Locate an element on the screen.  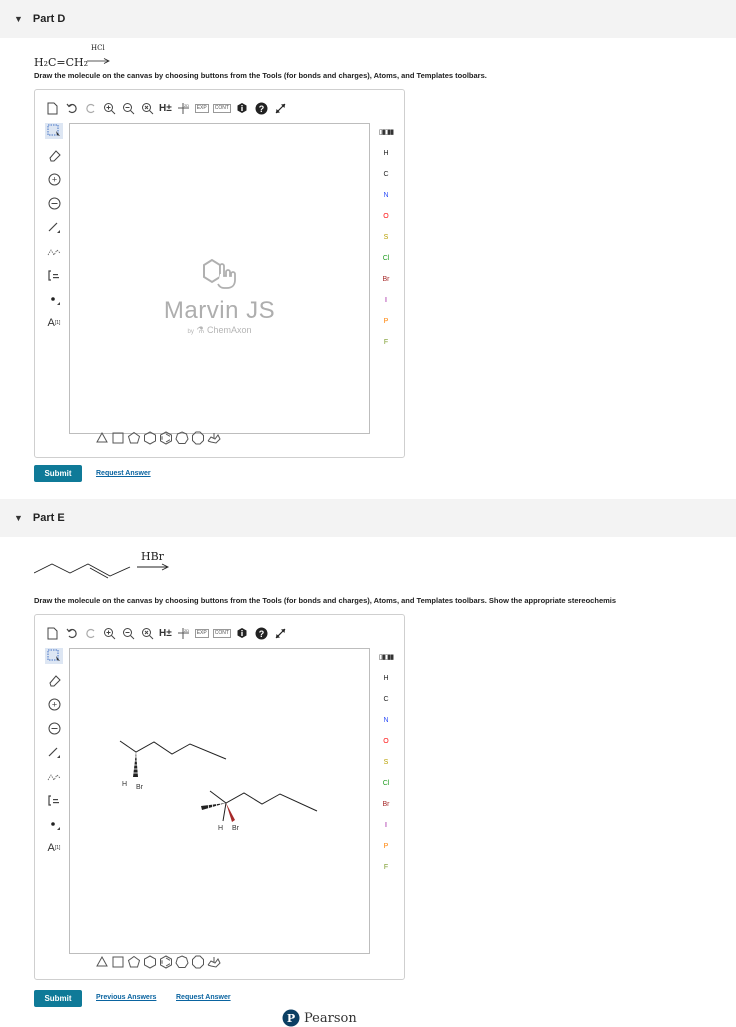
marvin-watermark: Marvin JS by ⚗ ChemAxon is located at coordinates (219, 296).